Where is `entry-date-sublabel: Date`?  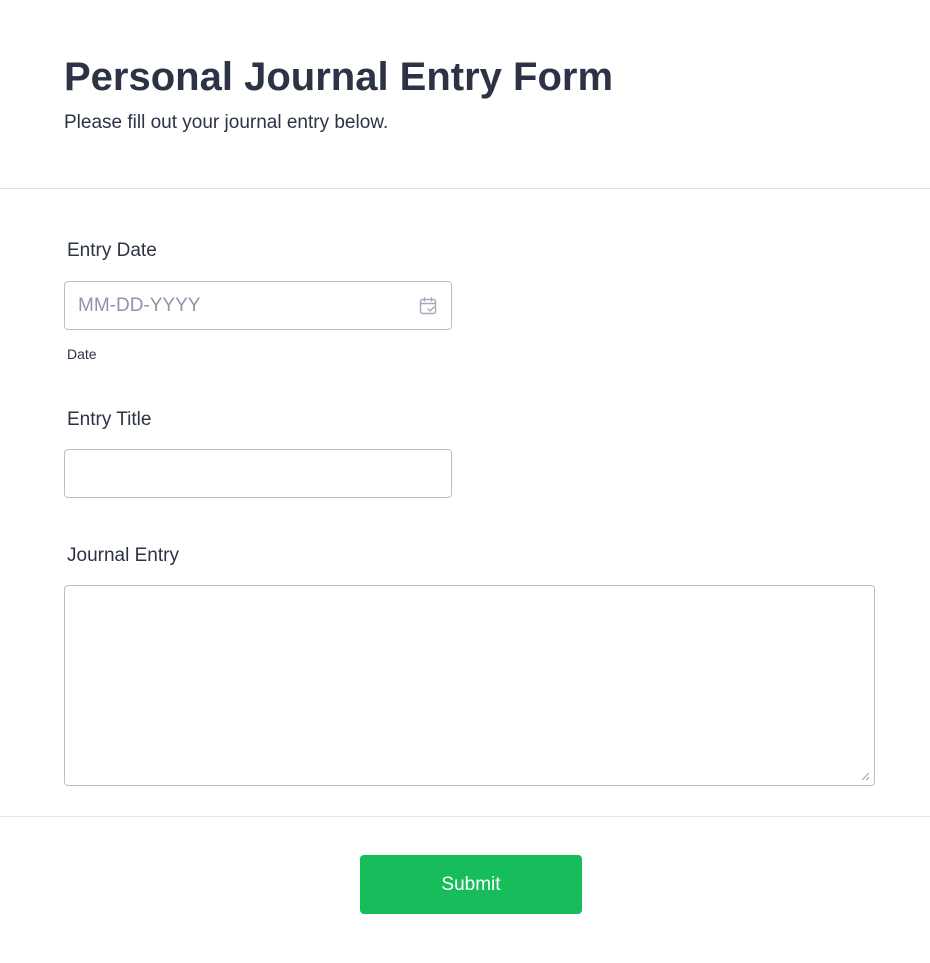 entry-date-sublabel: Date is located at coordinates (82, 354).